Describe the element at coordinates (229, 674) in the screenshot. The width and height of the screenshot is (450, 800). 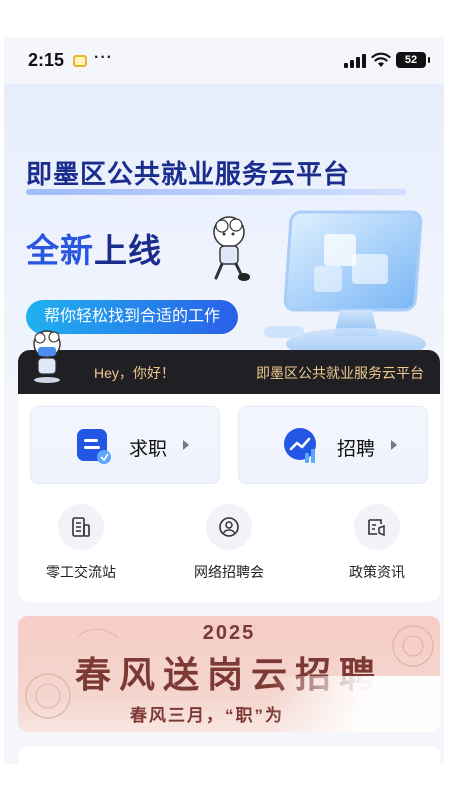
I see `spring-recruitment-banner: 2025 春风送岗云招聘 春风三月，“职”为` at that location.